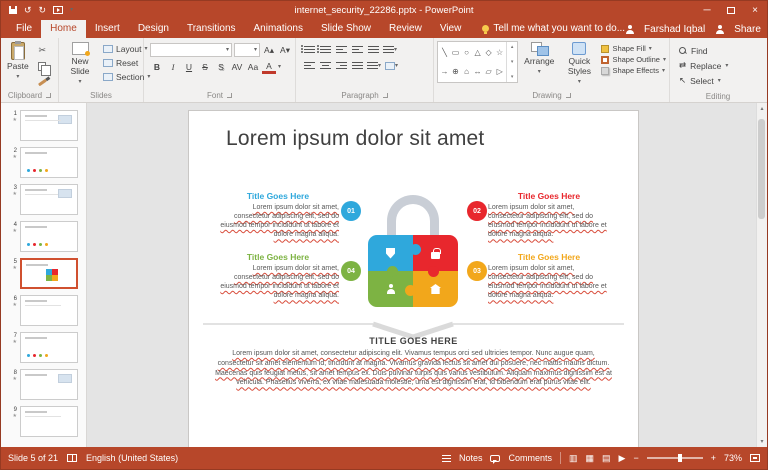 The image size is (768, 470). I want to click on text-direction-button: ▾, so click(390, 49).